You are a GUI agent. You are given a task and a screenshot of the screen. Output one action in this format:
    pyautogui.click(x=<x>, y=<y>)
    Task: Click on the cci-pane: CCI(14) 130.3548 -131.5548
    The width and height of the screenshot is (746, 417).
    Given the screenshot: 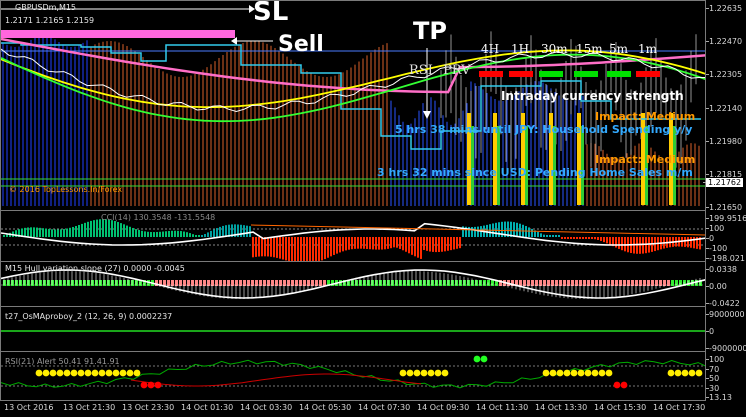 What is the action you would take?
    pyautogui.click(x=353, y=236)
    